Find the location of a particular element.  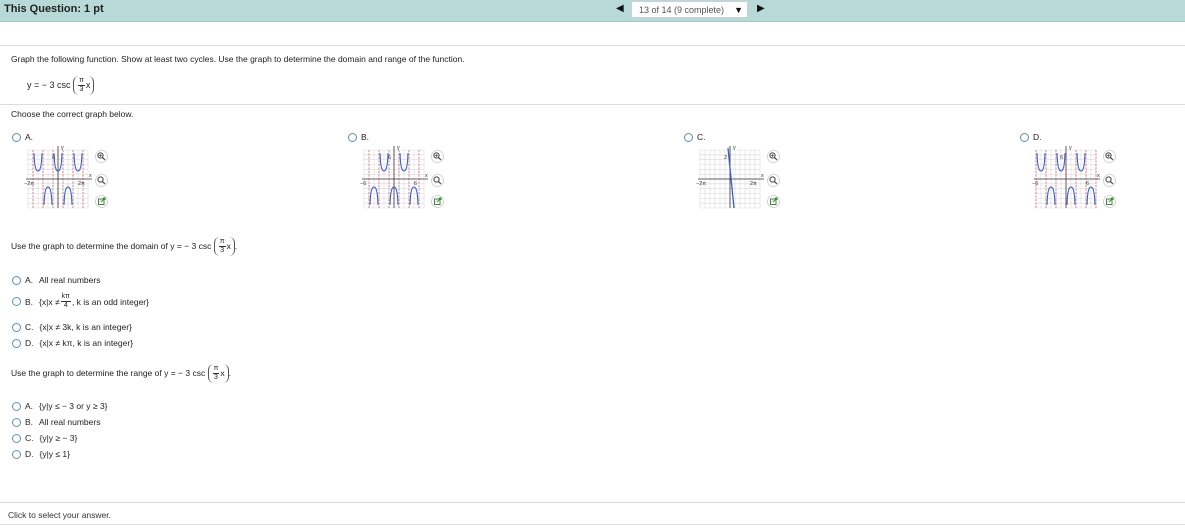

domain-option-a: A. All real numbers is located at coordinates (56, 280).